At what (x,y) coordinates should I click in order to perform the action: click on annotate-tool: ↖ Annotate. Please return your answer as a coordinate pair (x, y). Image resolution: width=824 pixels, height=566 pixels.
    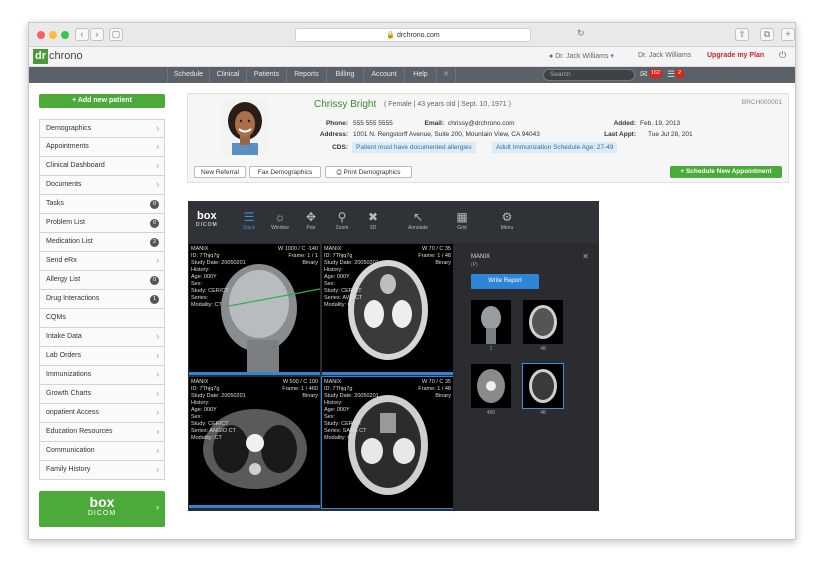
    Looking at the image, I should click on (418, 220).